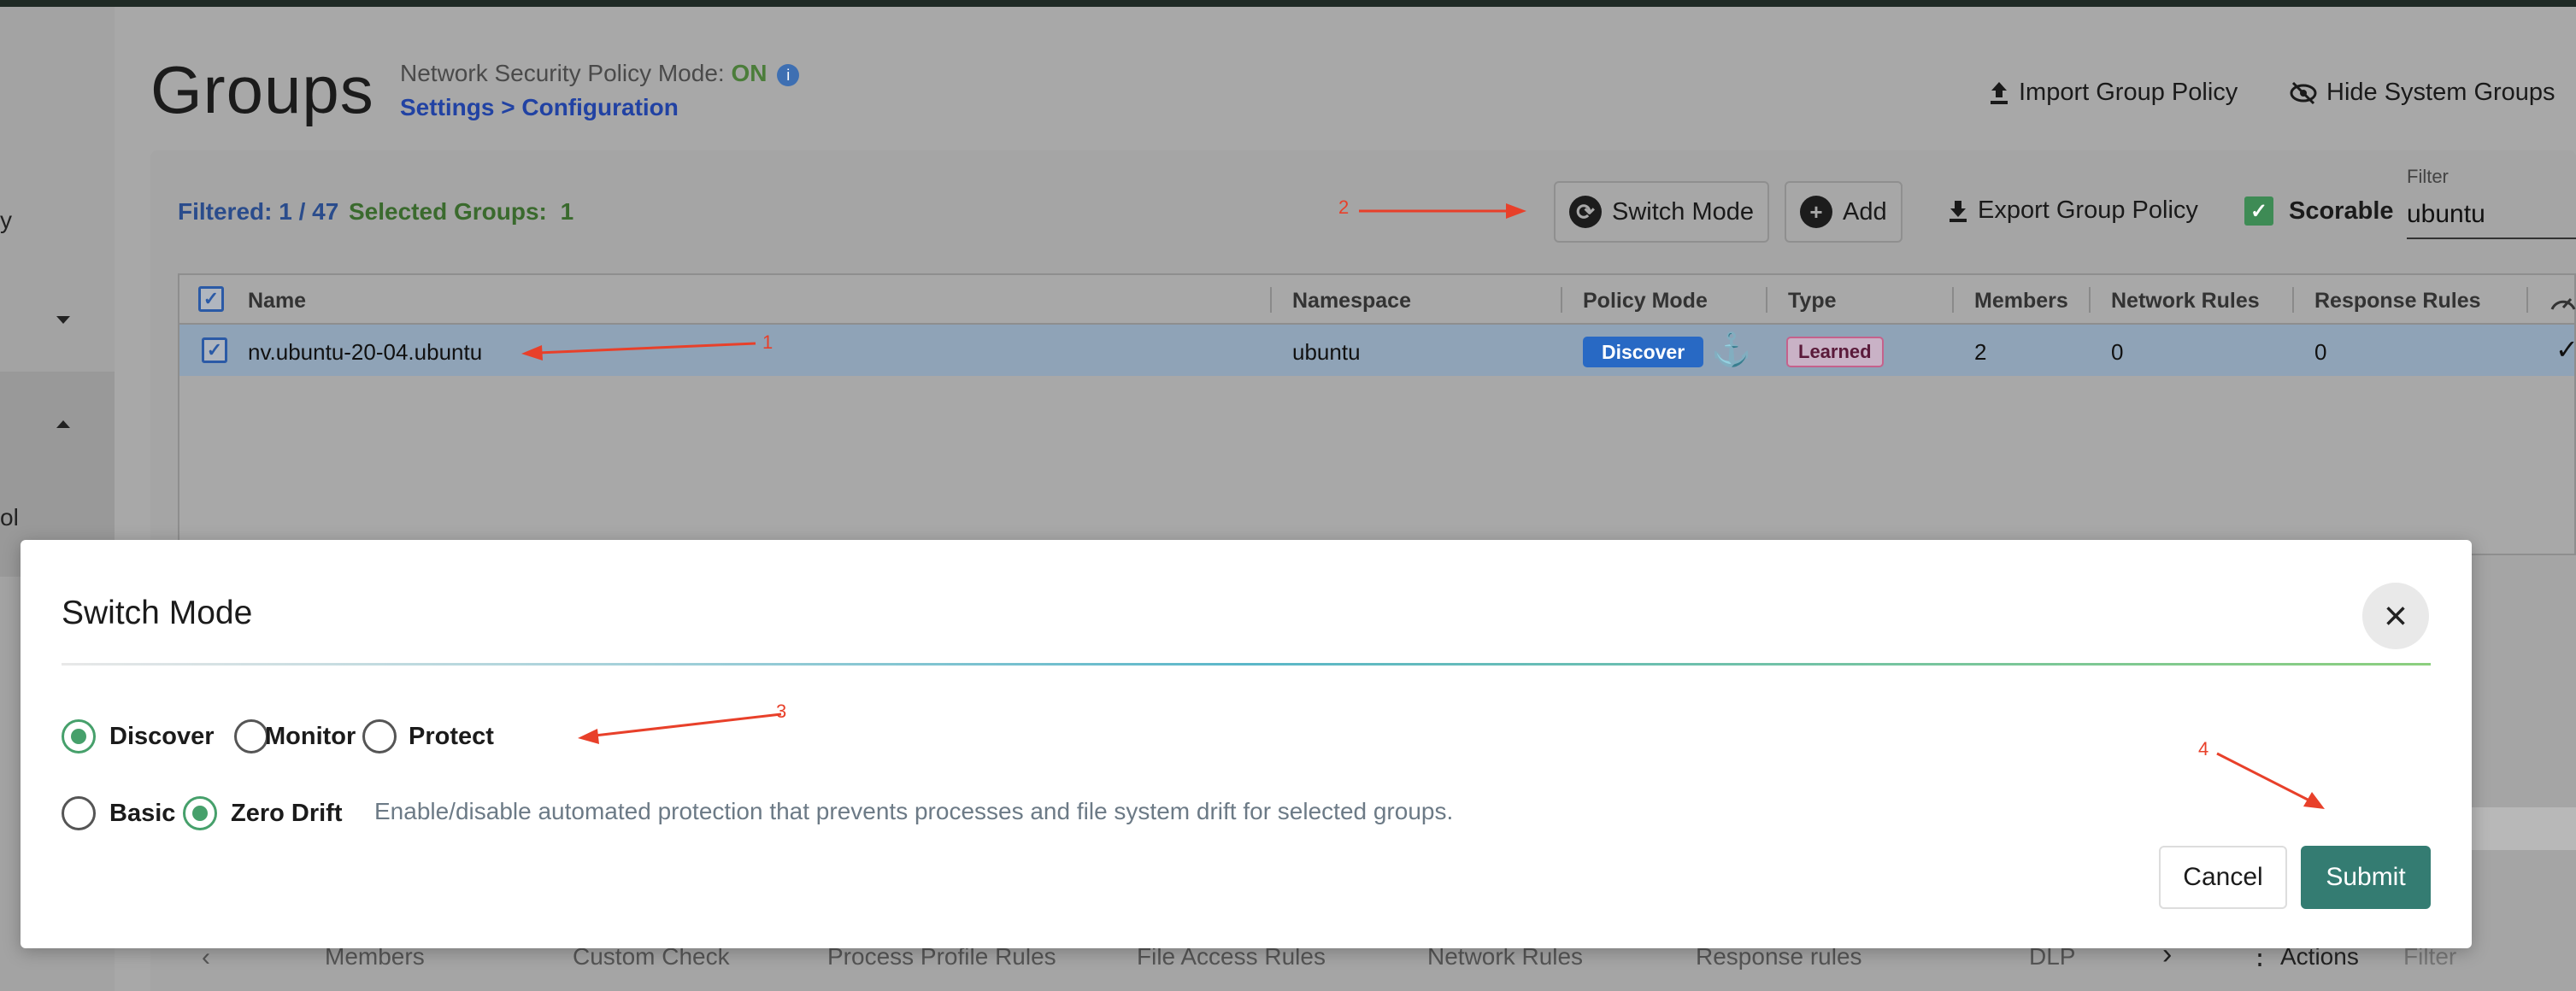 Image resolution: width=2576 pixels, height=991 pixels. What do you see at coordinates (2088, 210) in the screenshot?
I see `export-group-policy-label: Export Group Policy` at bounding box center [2088, 210].